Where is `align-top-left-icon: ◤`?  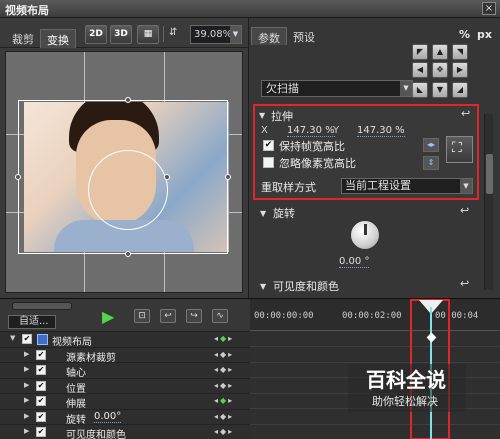
align-top-left-icon: ◤ is located at coordinates (420, 52).